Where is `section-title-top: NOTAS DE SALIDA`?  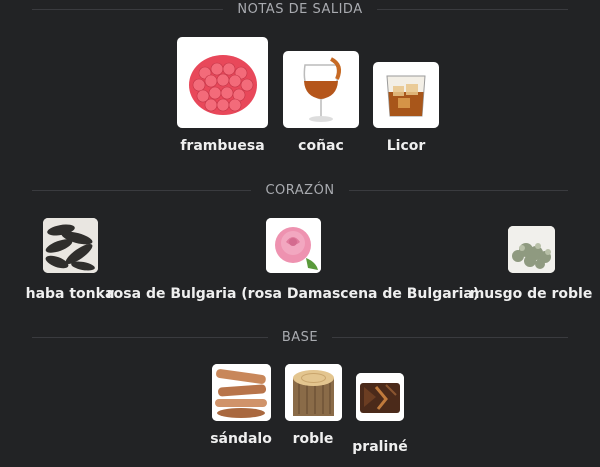
section-title-top: NOTAS DE SALIDA is located at coordinates (300, 9).